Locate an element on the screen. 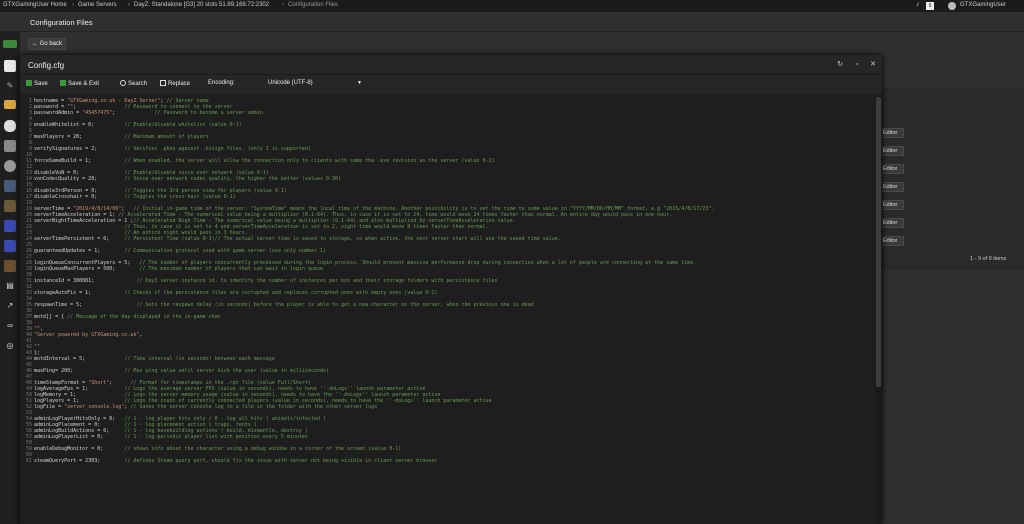 This screenshot has width=1024, height=524. encoding-value: Unicode (UTF-8) is located at coordinates (290, 83).